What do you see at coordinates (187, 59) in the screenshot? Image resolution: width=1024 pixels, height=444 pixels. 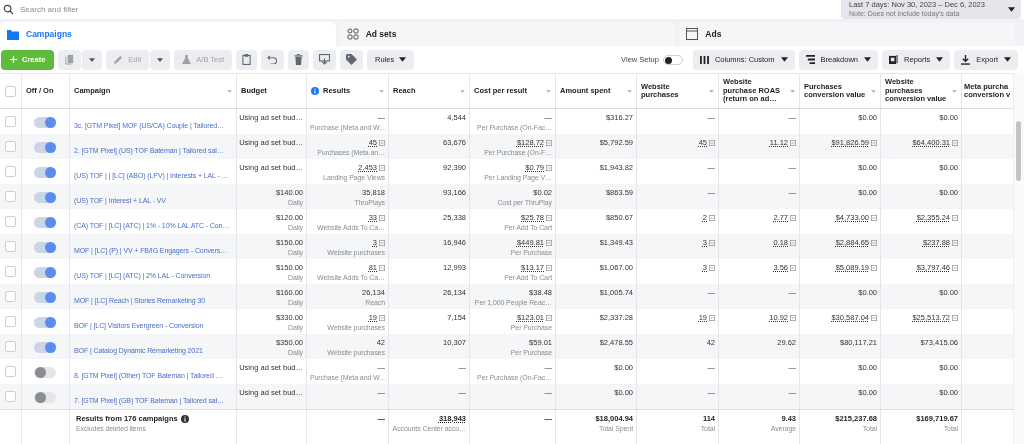 I see `flask-icon` at bounding box center [187, 59].